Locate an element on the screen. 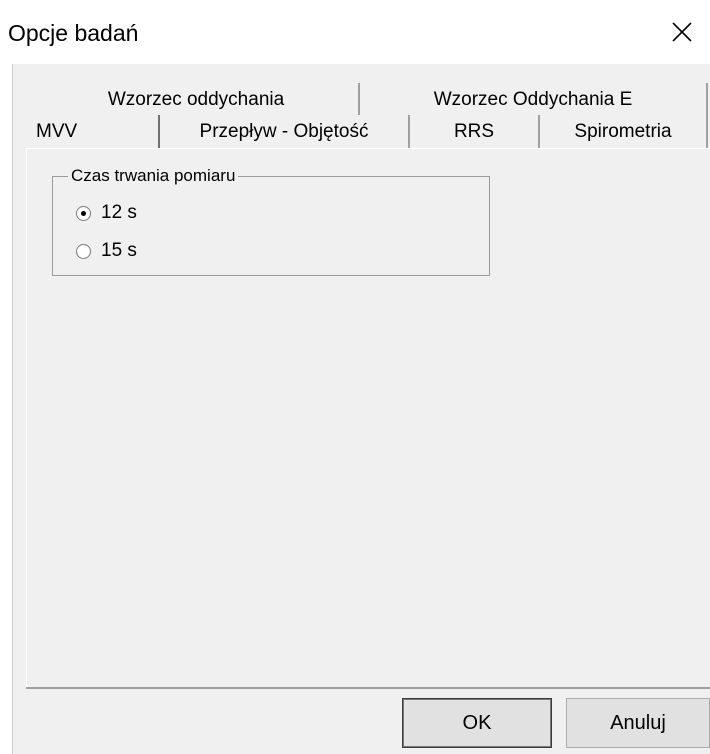  radio-button is located at coordinates (83, 251).